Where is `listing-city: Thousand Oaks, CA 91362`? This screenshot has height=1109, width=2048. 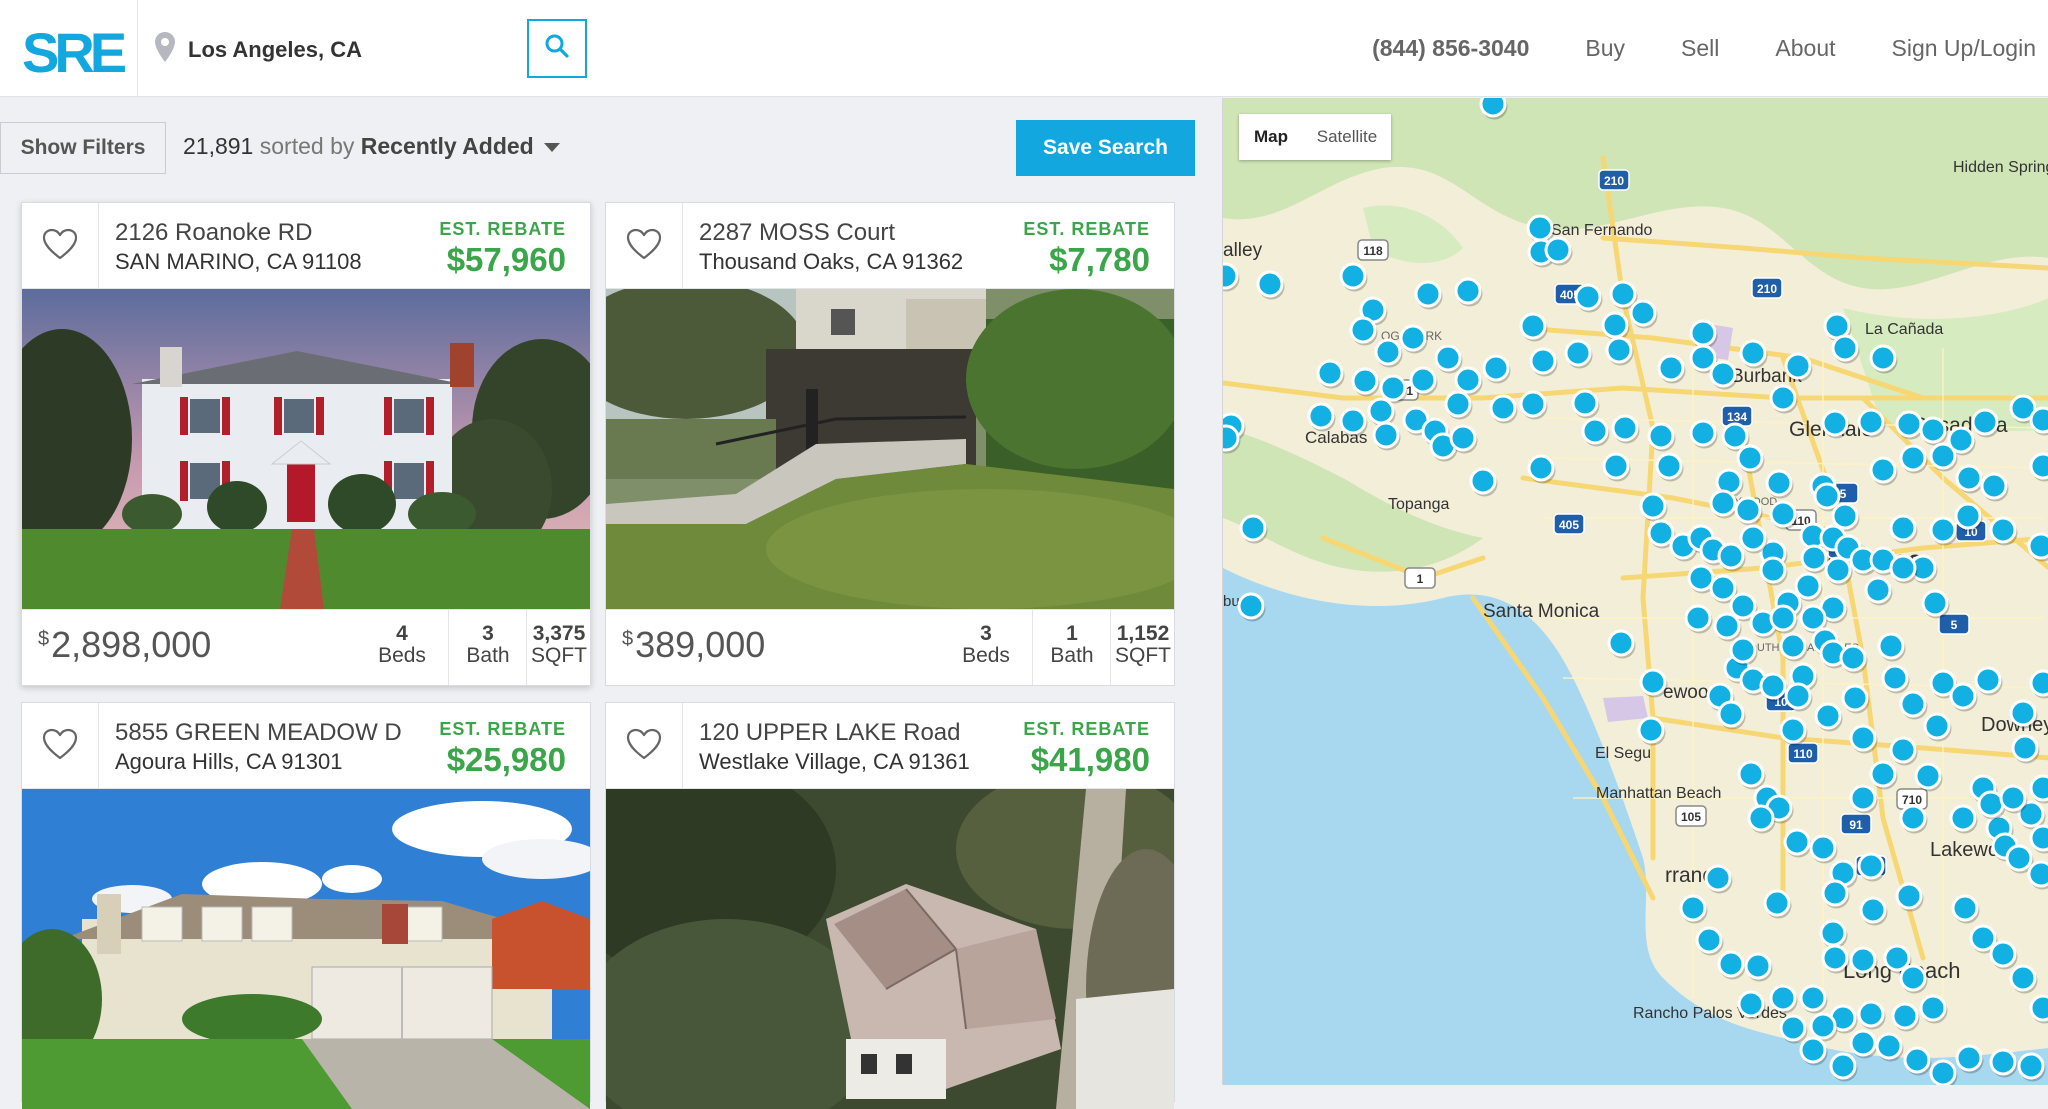
listing-city: Thousand Oaks, CA 91362 is located at coordinates (831, 262).